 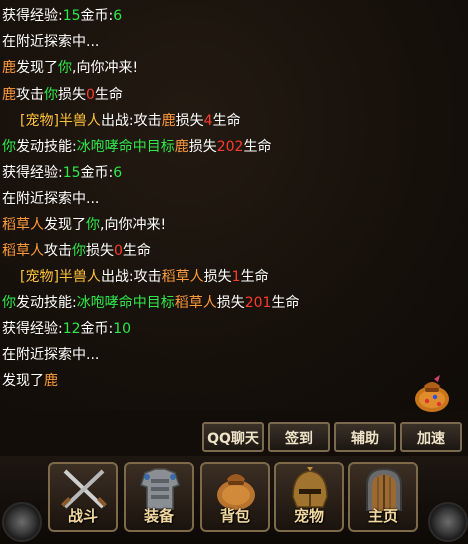 What do you see at coordinates (82, 516) in the screenshot?
I see `battle-nav-label: 战斗` at bounding box center [82, 516].